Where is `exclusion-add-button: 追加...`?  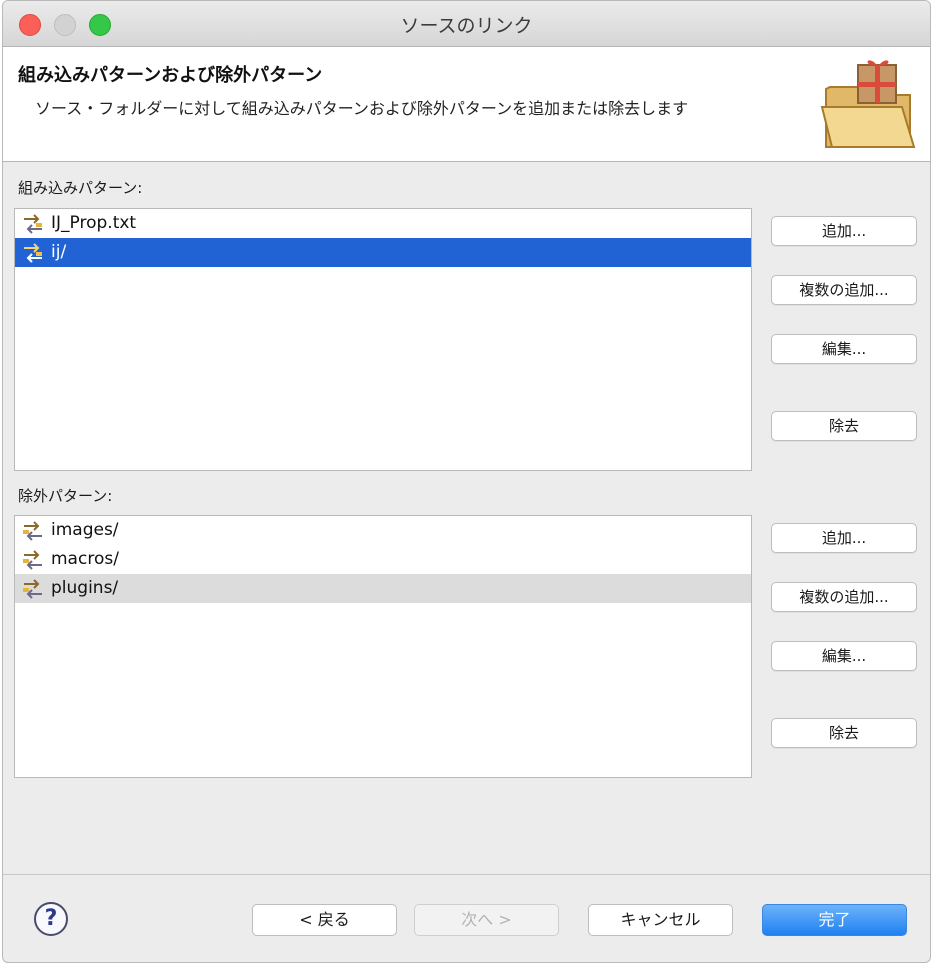
exclusion-add-button: 追加... is located at coordinates (844, 538).